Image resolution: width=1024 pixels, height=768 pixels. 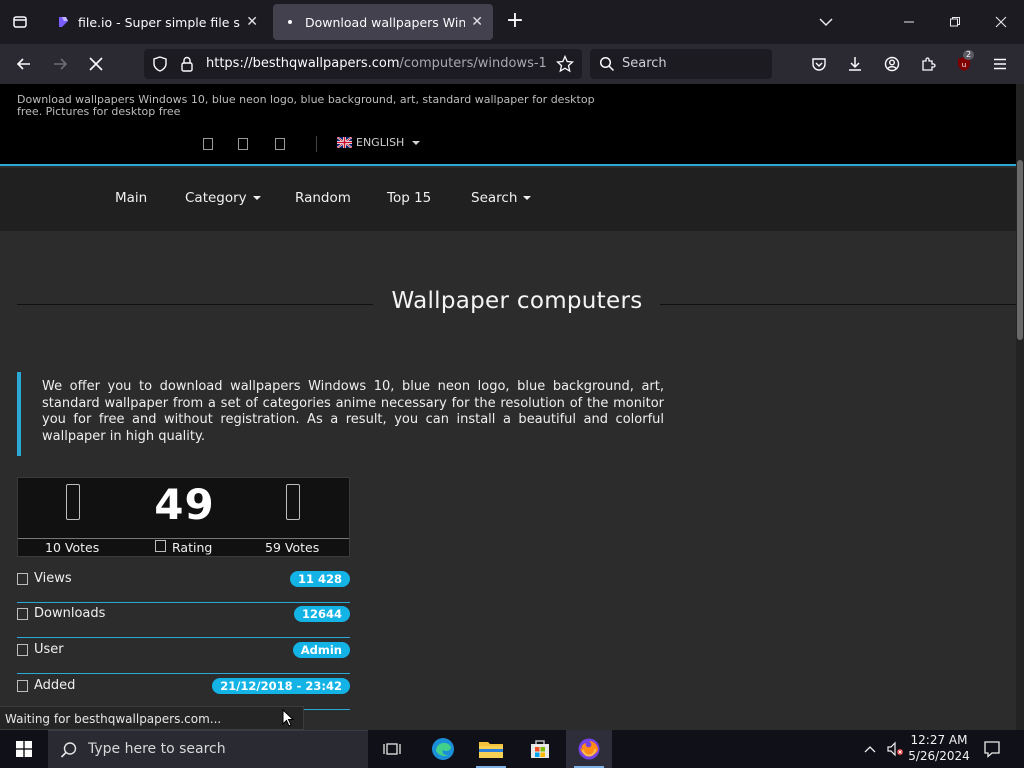 I want to click on taskbar-file-explorer, so click(x=491, y=749).